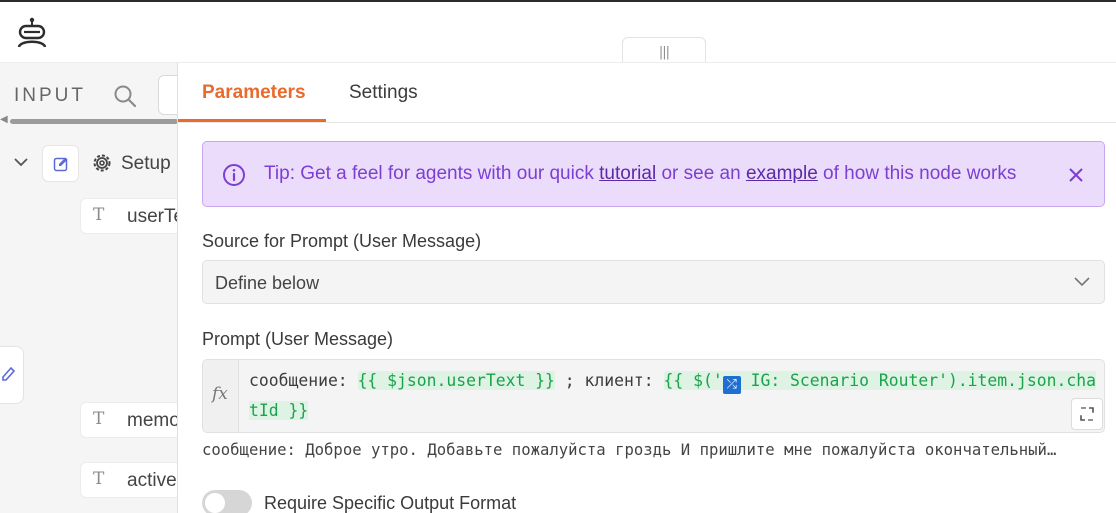 This screenshot has width=1116, height=513. What do you see at coordinates (917, 173) in the screenshot?
I see `tip-text-suffix: of how this node works` at bounding box center [917, 173].